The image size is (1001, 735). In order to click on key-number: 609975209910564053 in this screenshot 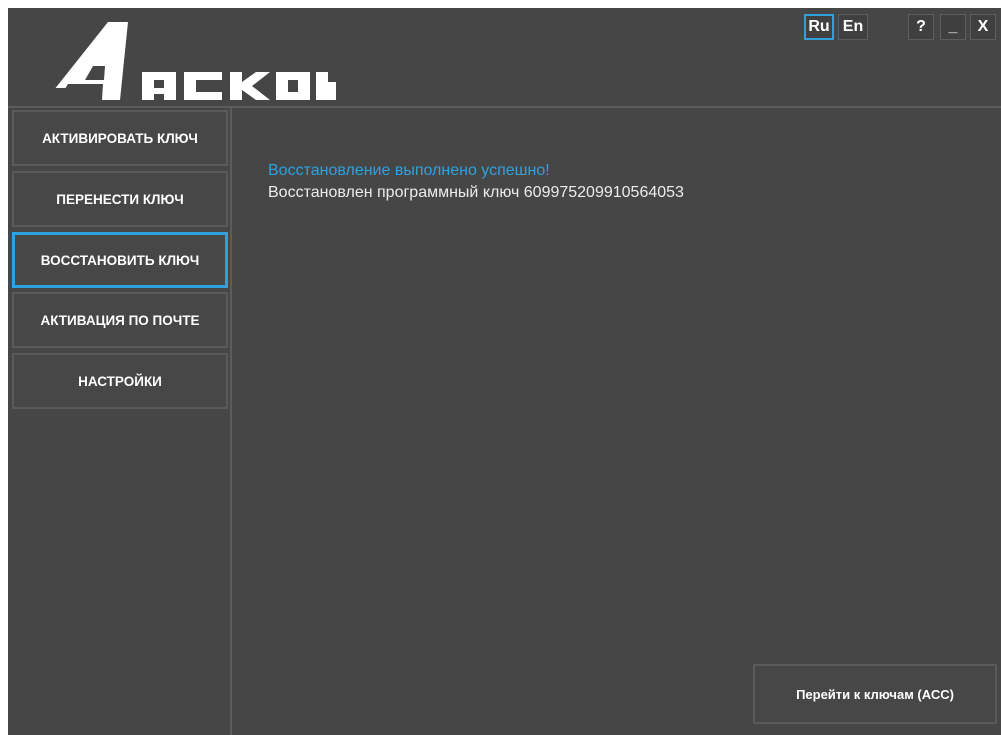, I will do `click(603, 192)`.